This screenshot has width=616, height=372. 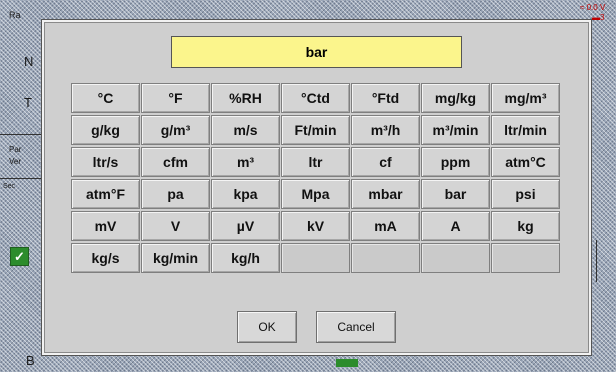 What do you see at coordinates (455, 162) in the screenshot?
I see `unit-key: ppm` at bounding box center [455, 162].